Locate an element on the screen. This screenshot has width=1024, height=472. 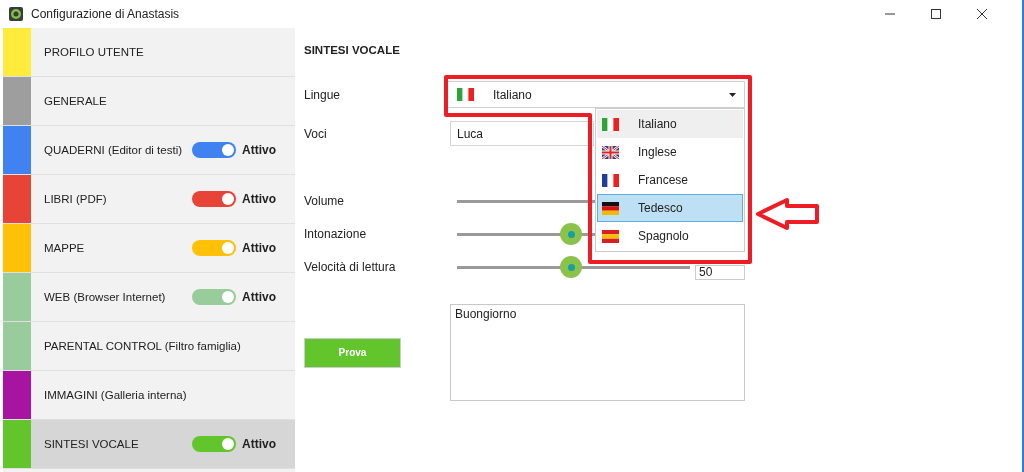
sidebar-label: LIBRI (PDF) is located at coordinates (76, 199).